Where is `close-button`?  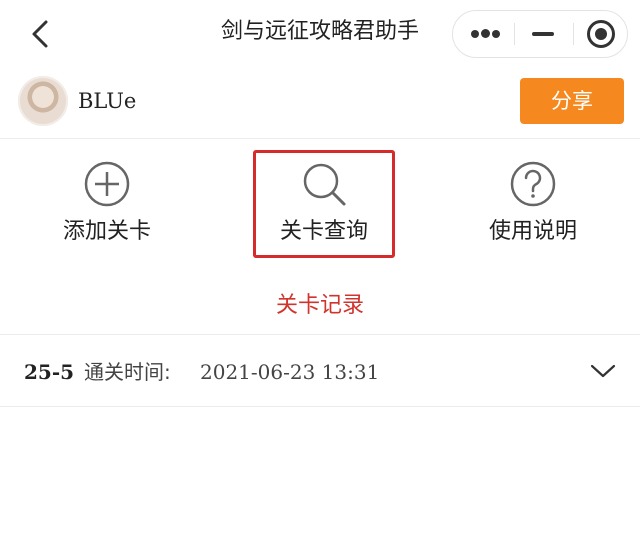 close-button is located at coordinates (603, 34).